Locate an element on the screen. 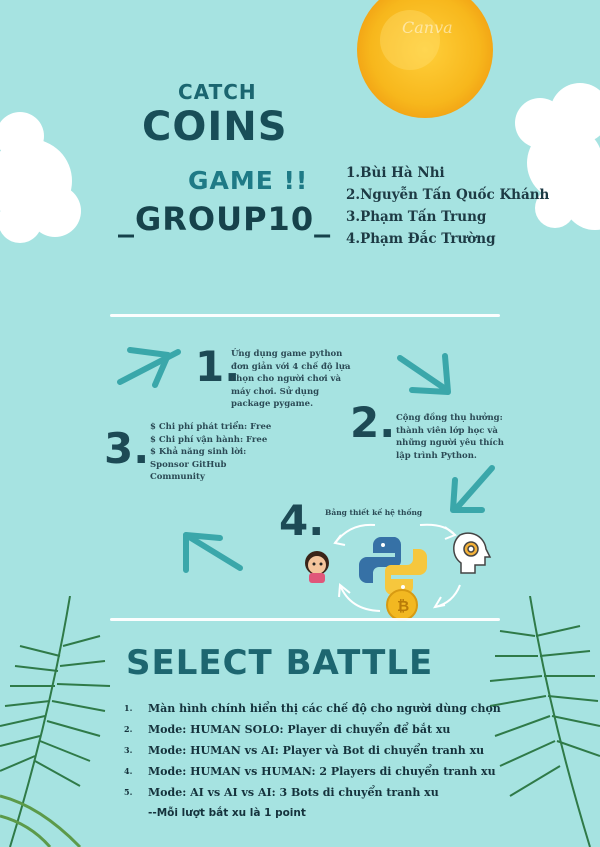 The width and height of the screenshot is (600, 847). step-3-number: 3. is located at coordinates (127, 448).